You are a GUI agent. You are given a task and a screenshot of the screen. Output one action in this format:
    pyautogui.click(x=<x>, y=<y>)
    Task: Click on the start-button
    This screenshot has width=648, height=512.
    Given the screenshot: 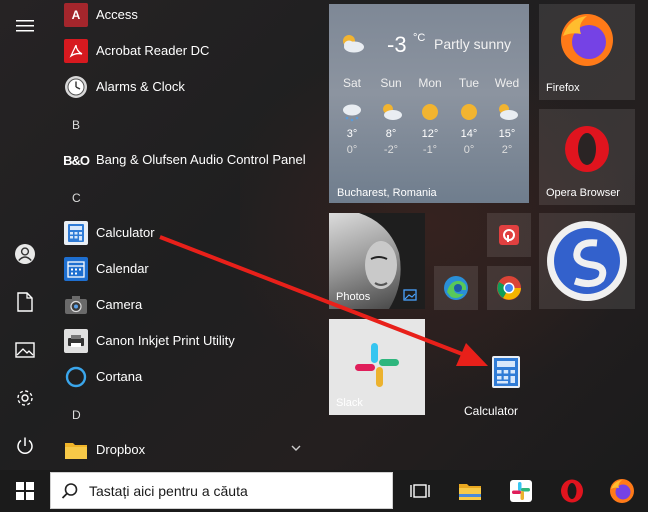 What is the action you would take?
    pyautogui.click(x=25, y=491)
    